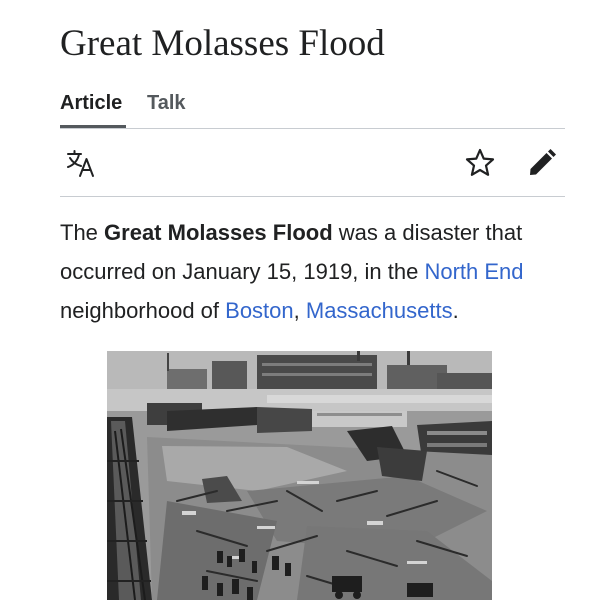 The image size is (600, 600). Describe the element at coordinates (166, 103) in the screenshot. I see `tab-talk: Talk` at that location.